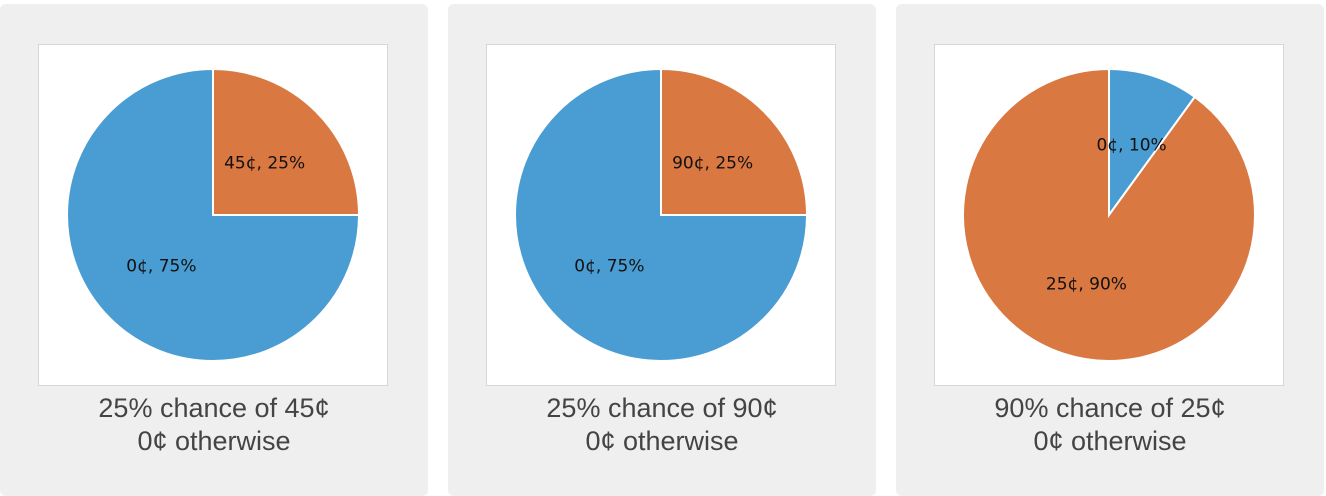 This screenshot has height=496, width=1326. What do you see at coordinates (214, 425) in the screenshot?
I see `option-caption: 25% chance of 45¢ 0¢ otherwise` at bounding box center [214, 425].